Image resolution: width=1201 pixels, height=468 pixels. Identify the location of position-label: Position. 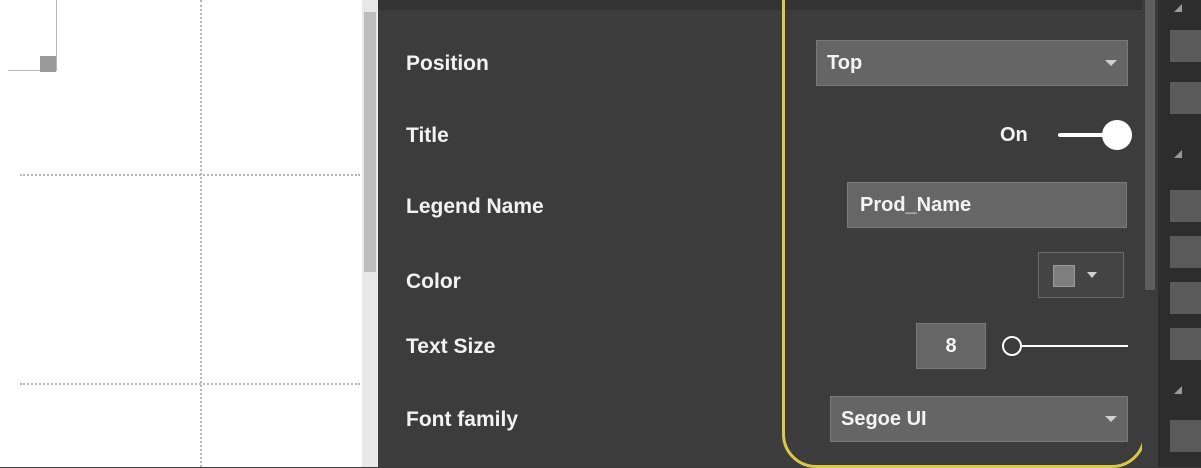
(447, 63).